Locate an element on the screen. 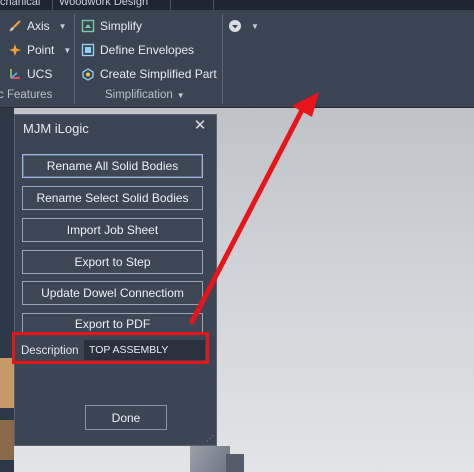 This screenshot has height=472, width=474. export-to-step-button: Export to Step is located at coordinates (112, 262).